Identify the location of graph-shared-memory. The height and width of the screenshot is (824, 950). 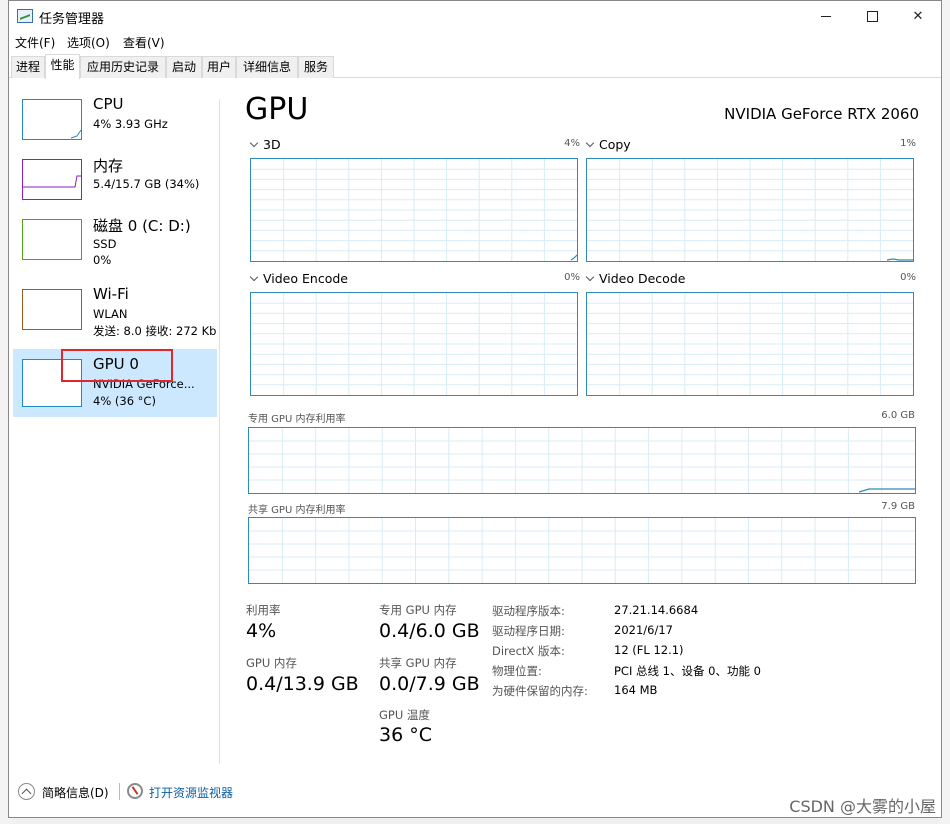
(582, 550).